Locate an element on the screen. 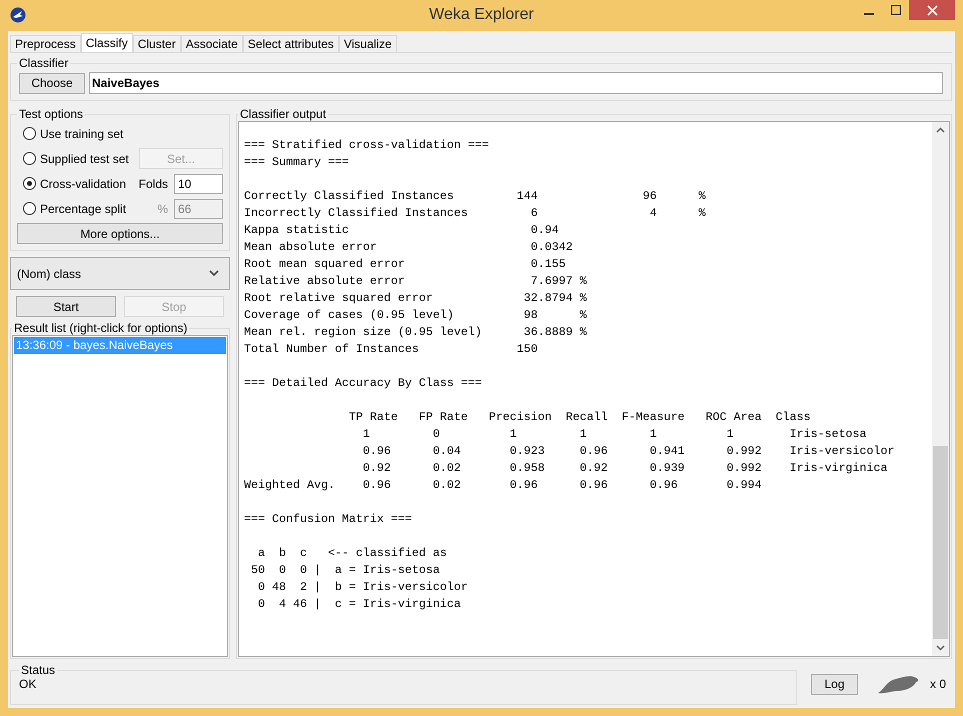  output-line: Relative absolute error 7.6997 % is located at coordinates (416, 281).